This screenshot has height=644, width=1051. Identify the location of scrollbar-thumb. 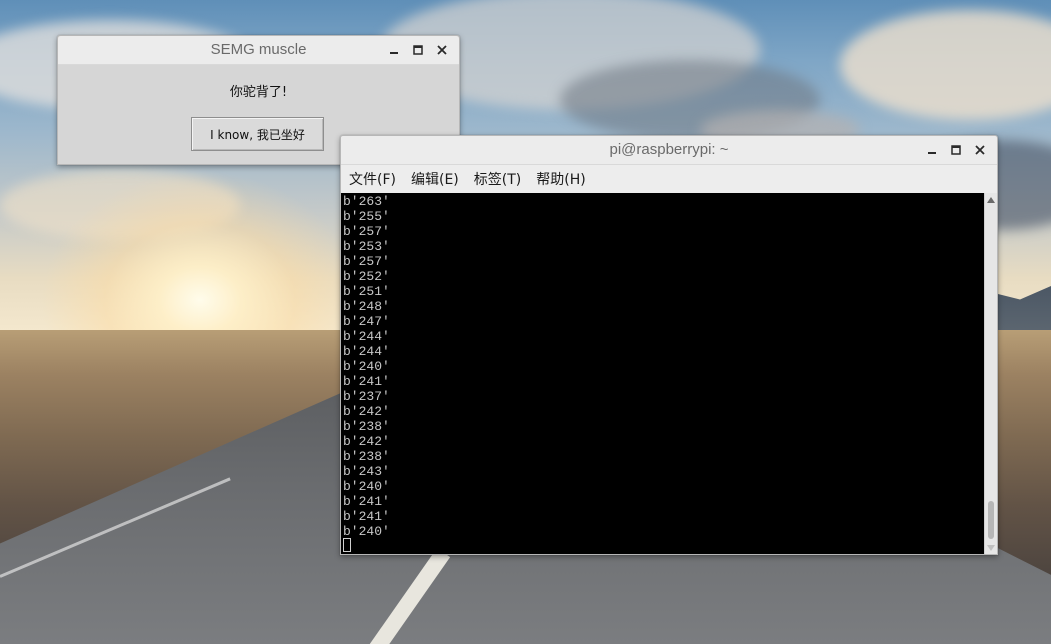
(991, 520).